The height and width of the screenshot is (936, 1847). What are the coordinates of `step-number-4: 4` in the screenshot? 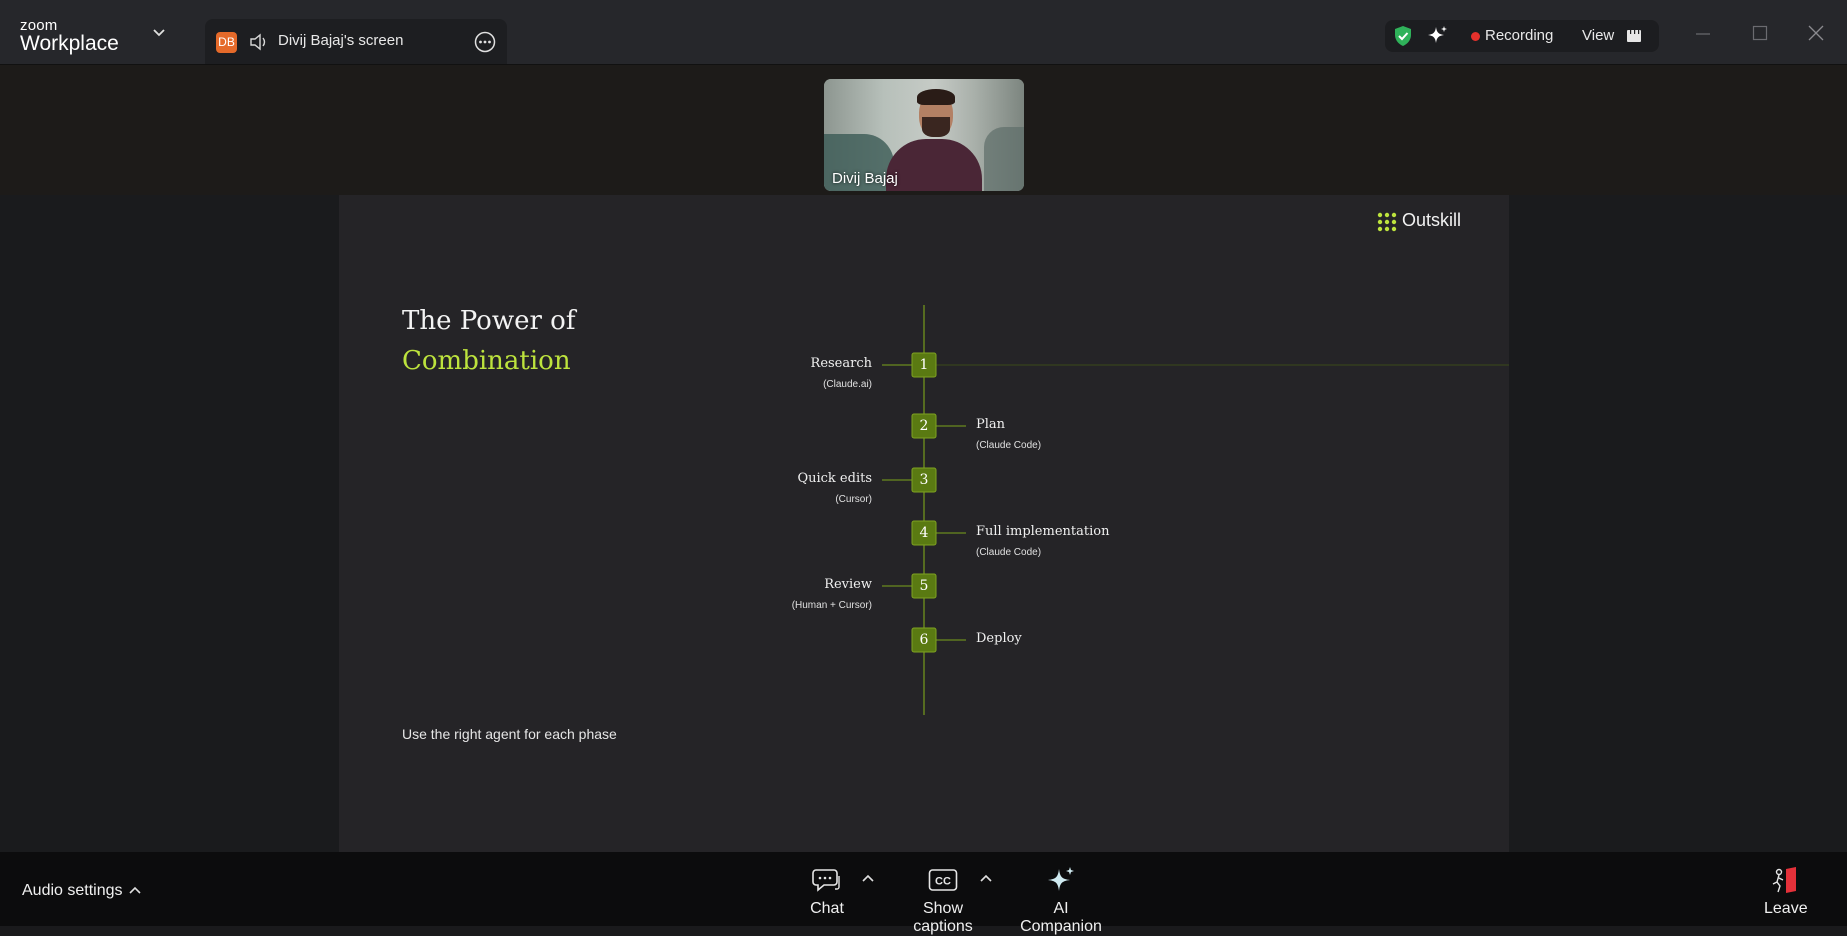 It's located at (924, 533).